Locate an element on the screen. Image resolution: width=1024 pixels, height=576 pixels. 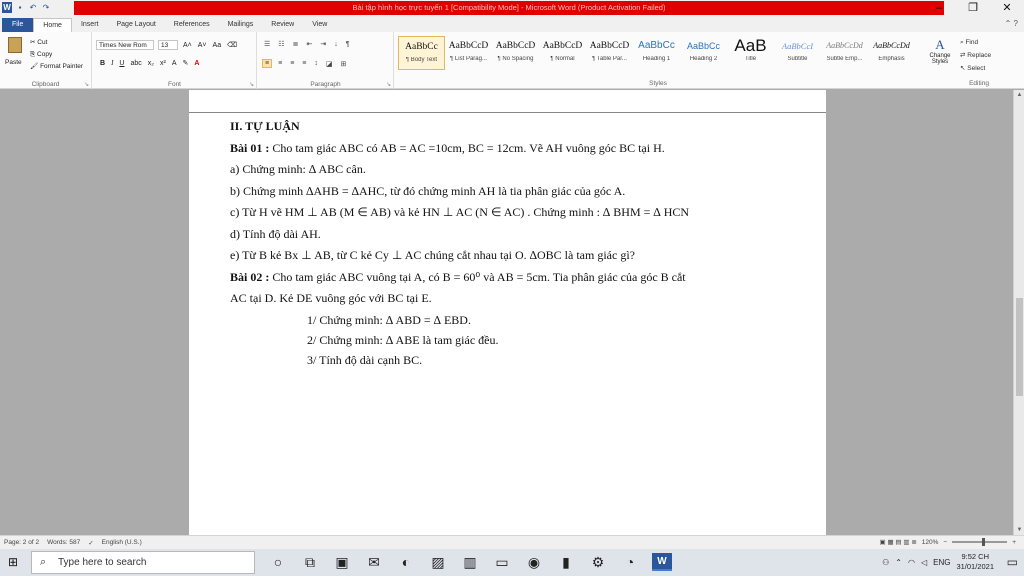
scroll-down-icon: ▼ is located at coordinates (1019, 530).